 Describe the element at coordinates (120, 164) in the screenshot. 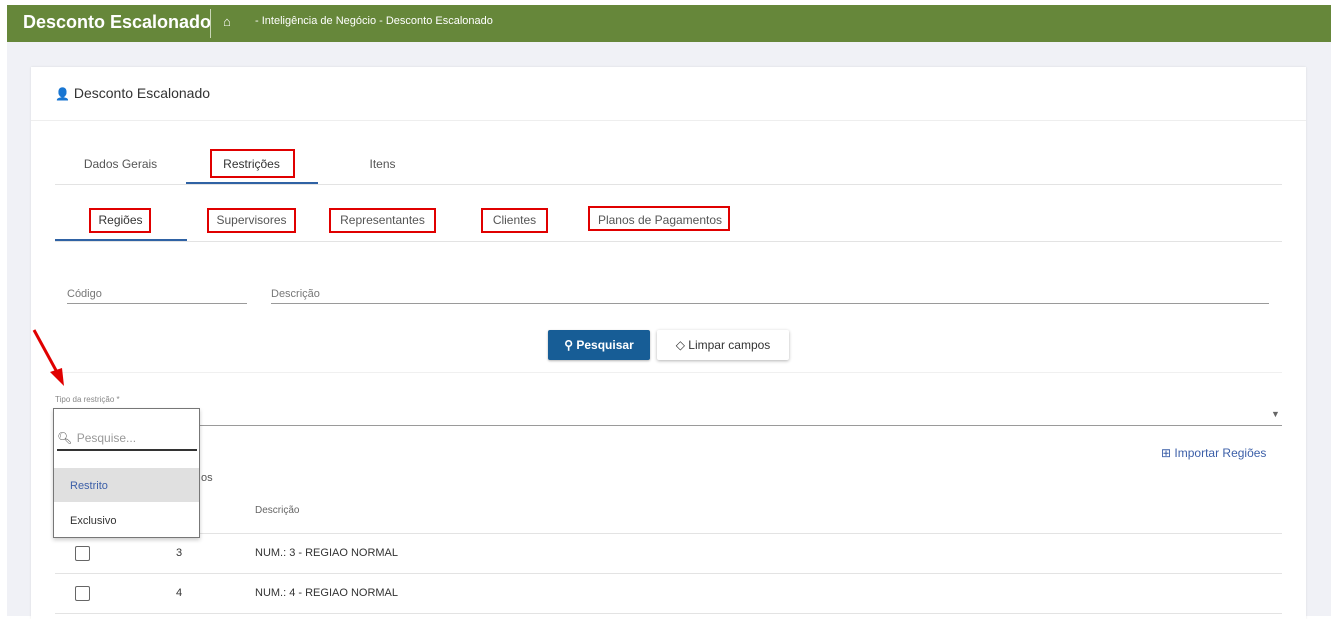

I see `tab-dados-gerais: Dados Gerais` at that location.